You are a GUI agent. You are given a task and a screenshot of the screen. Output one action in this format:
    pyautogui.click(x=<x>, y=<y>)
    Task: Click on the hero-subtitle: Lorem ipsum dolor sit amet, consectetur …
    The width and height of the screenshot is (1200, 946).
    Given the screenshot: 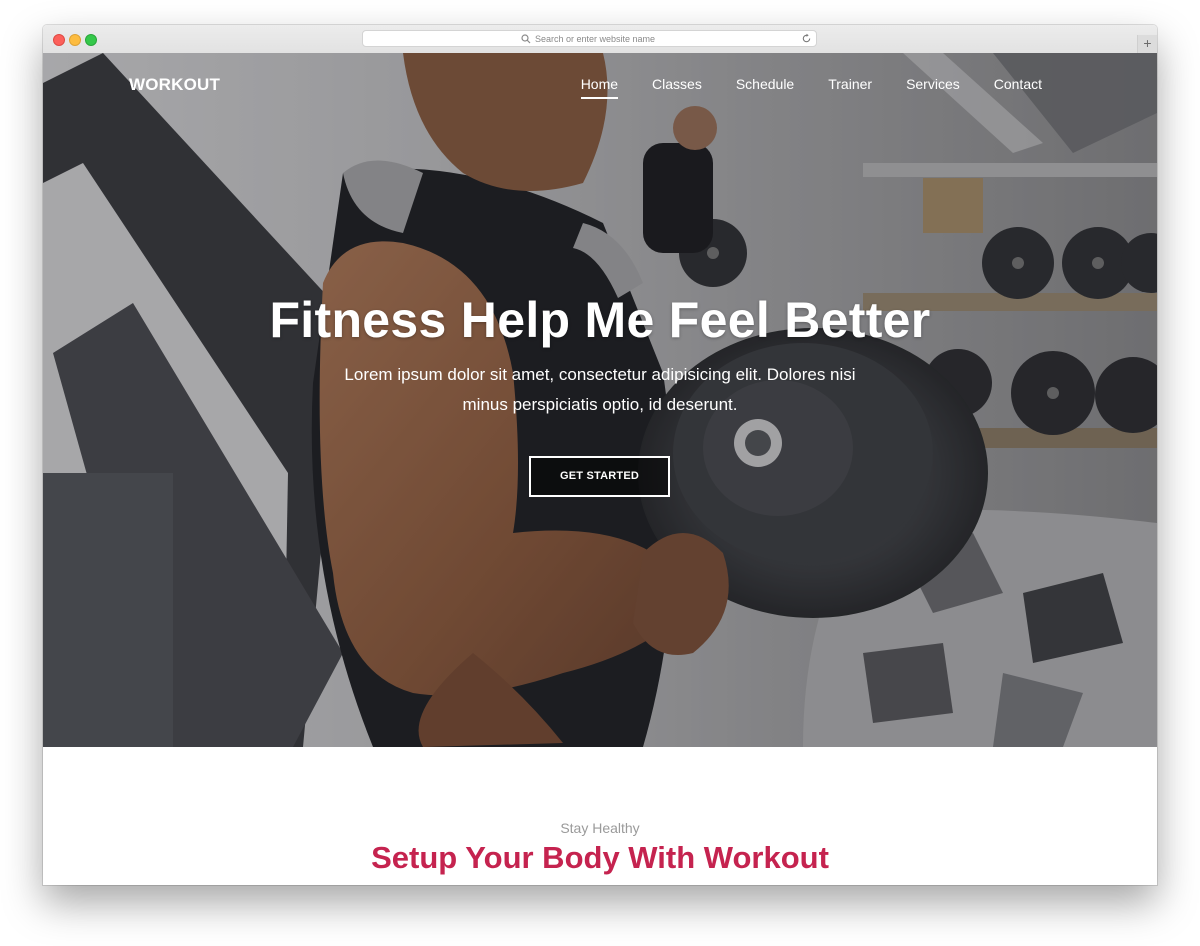 What is the action you would take?
    pyautogui.click(x=600, y=389)
    